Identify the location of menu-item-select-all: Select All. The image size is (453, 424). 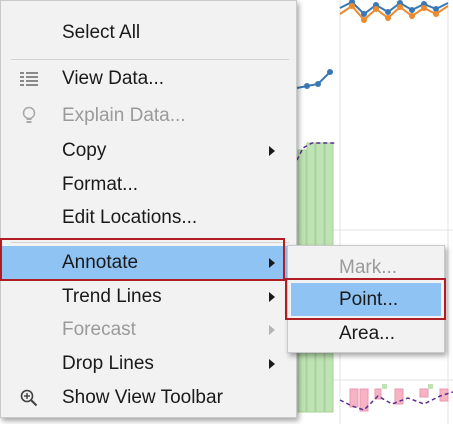
(148, 32).